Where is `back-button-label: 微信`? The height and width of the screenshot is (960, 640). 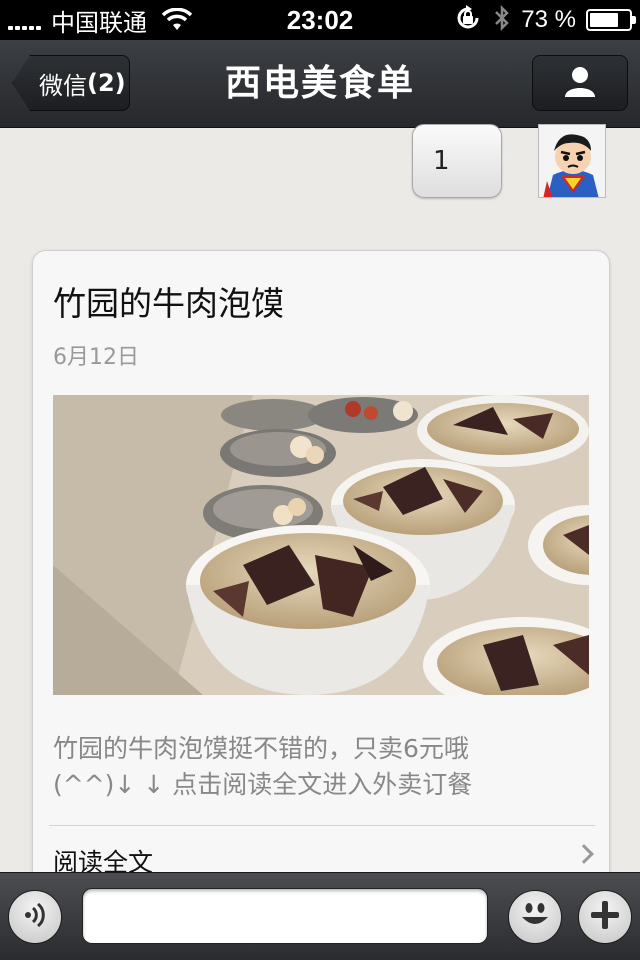
back-button-label: 微信 is located at coordinates (63, 85).